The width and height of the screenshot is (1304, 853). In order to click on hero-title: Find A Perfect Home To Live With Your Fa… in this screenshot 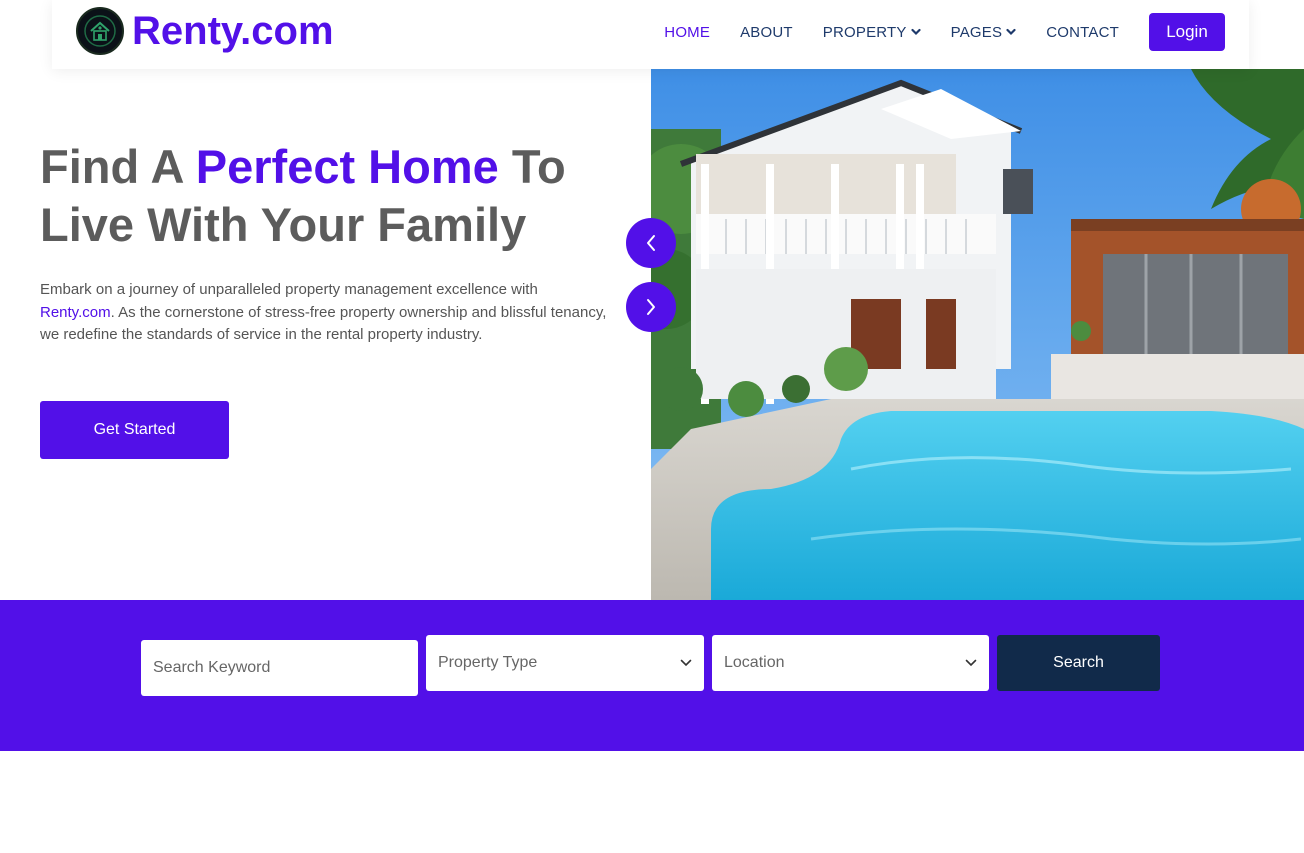, I will do `click(340, 196)`.